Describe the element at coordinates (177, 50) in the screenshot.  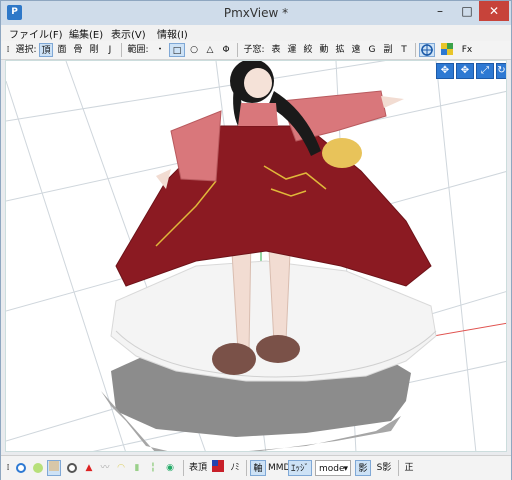
I see `range-rect-button: □` at that location.